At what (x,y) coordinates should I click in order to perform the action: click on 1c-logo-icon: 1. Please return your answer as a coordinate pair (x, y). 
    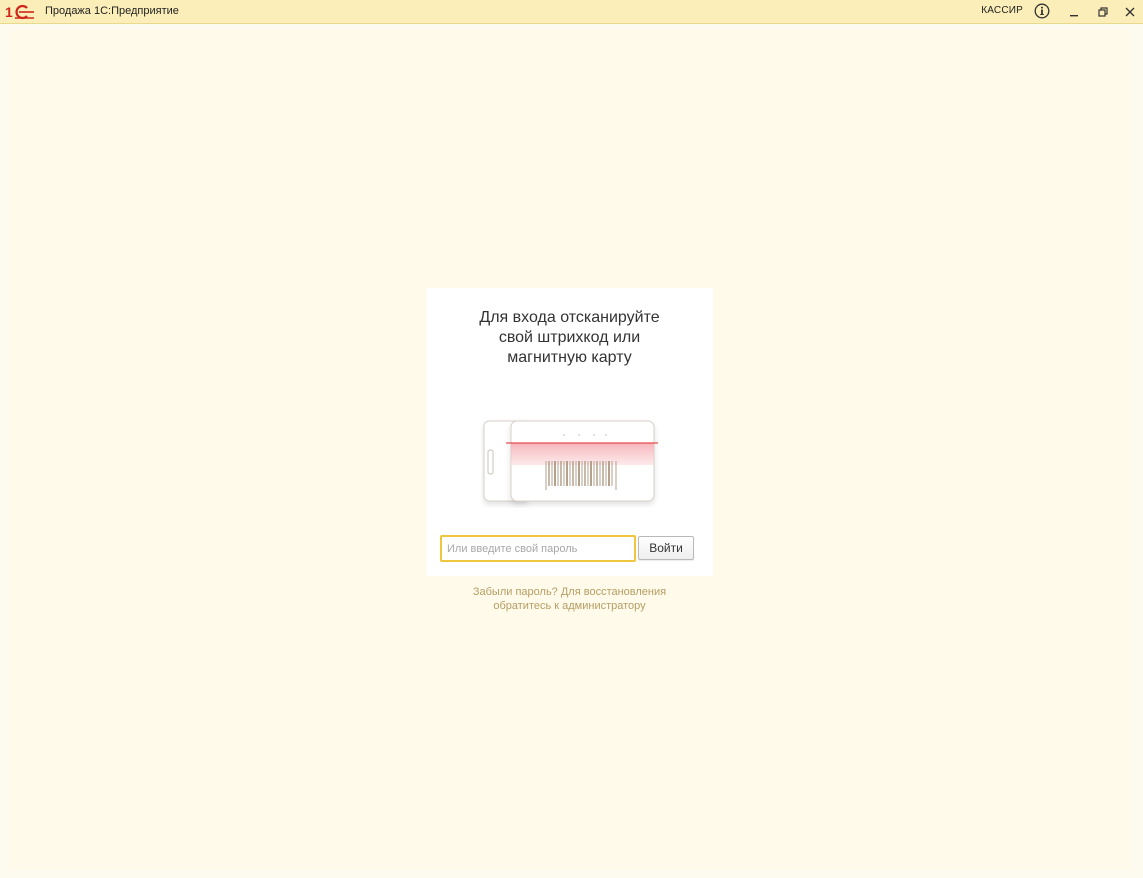
    Looking at the image, I should click on (19, 12).